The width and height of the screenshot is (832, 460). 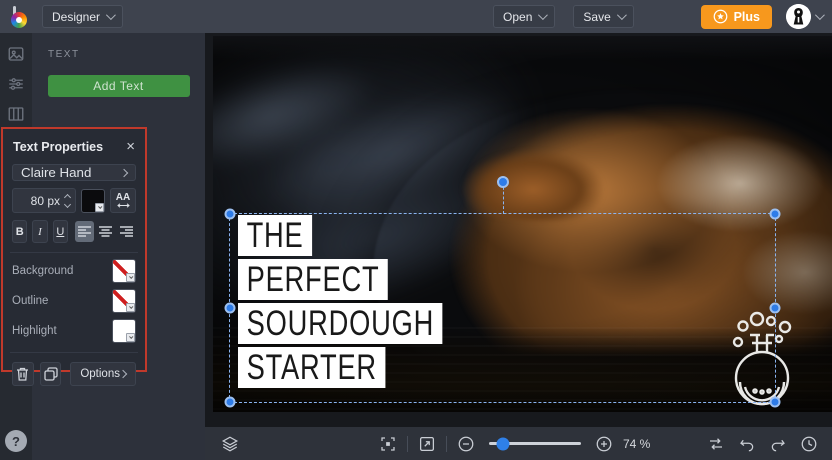 I want to click on account-menu, so click(x=805, y=16).